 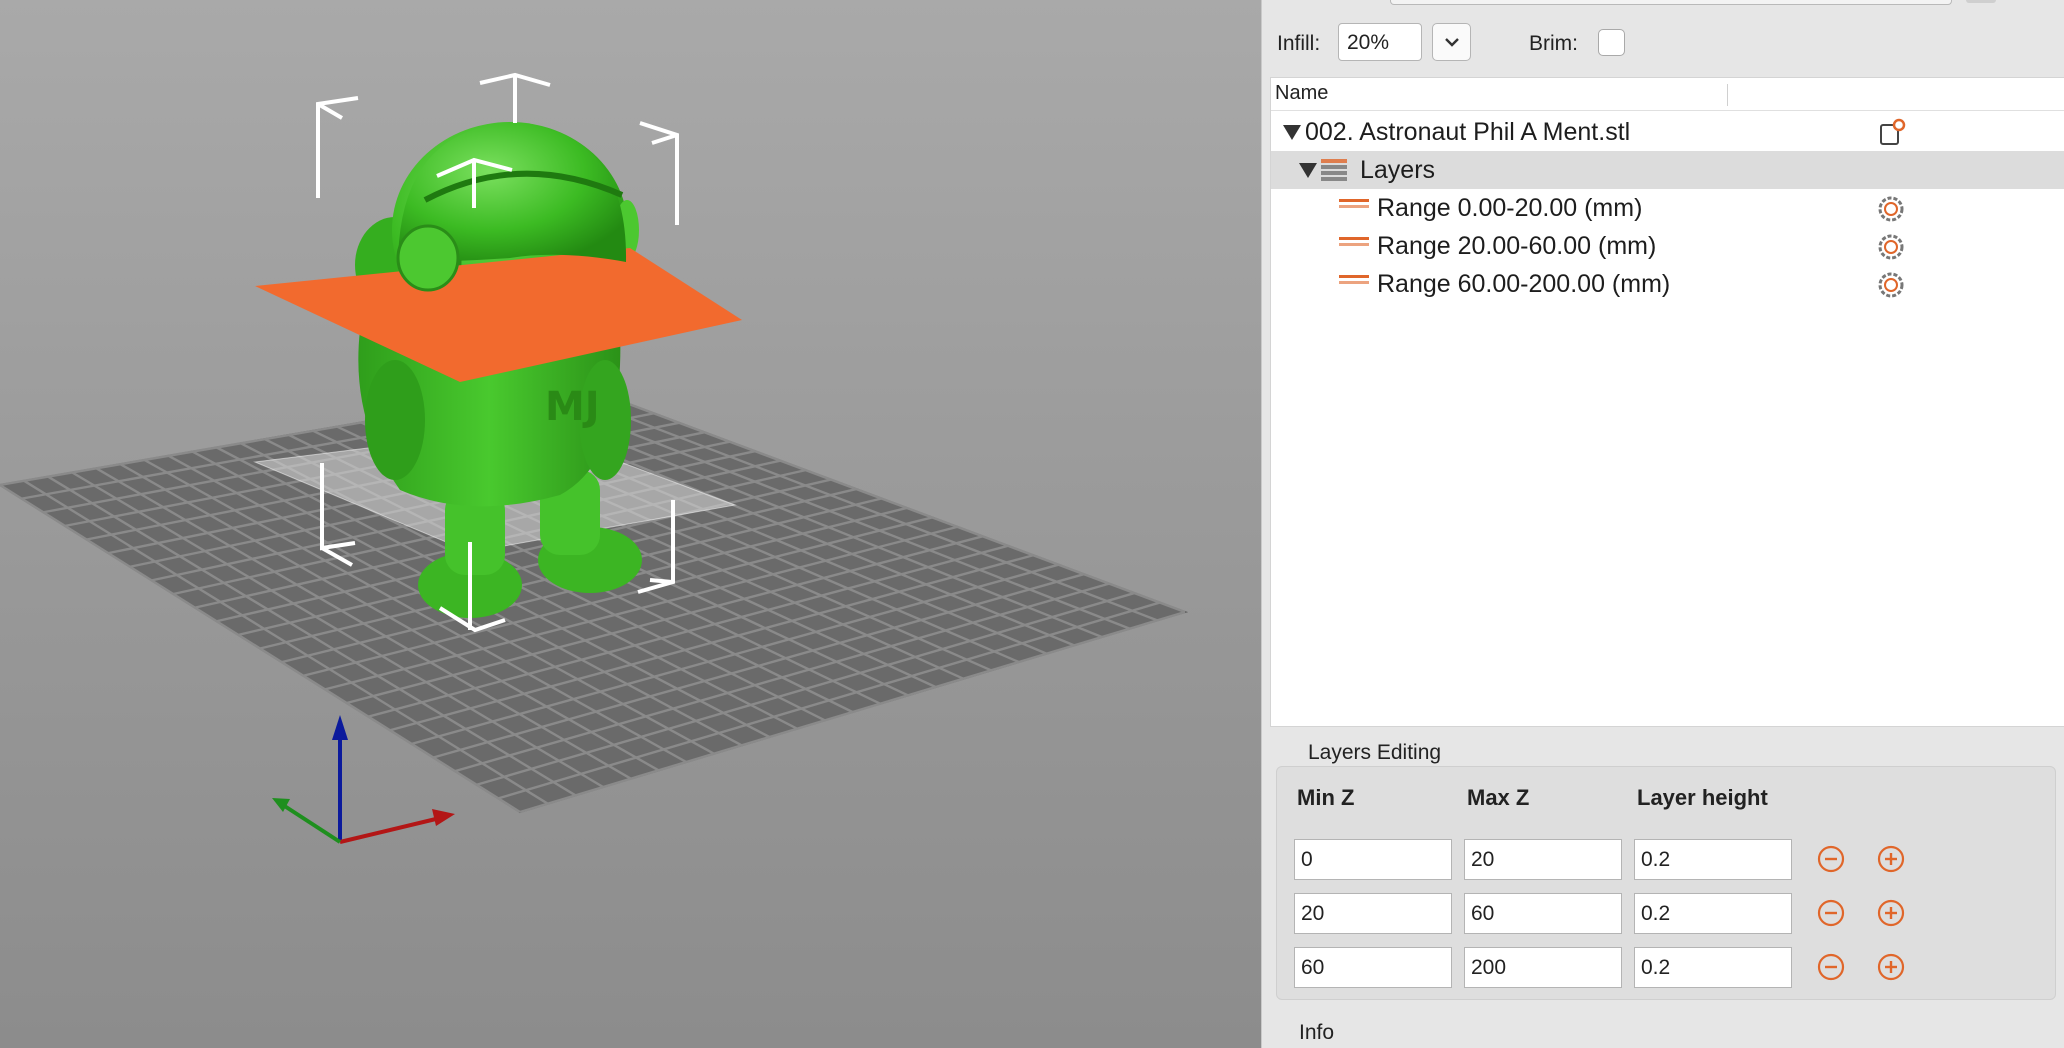 I want to click on layer-range-plane, so click(x=498, y=315).